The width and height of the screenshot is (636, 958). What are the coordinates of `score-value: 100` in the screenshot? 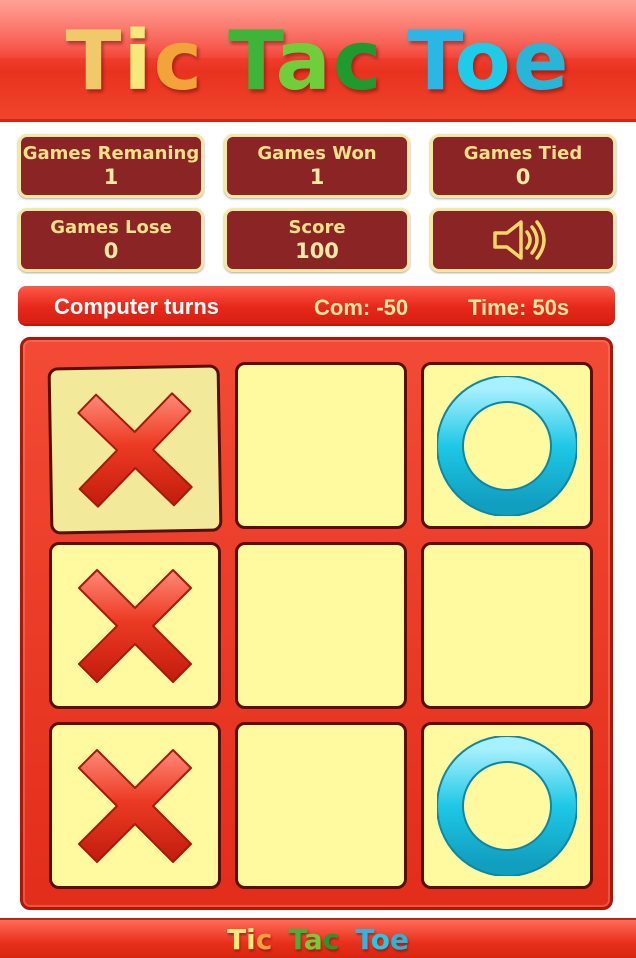 It's located at (317, 251).